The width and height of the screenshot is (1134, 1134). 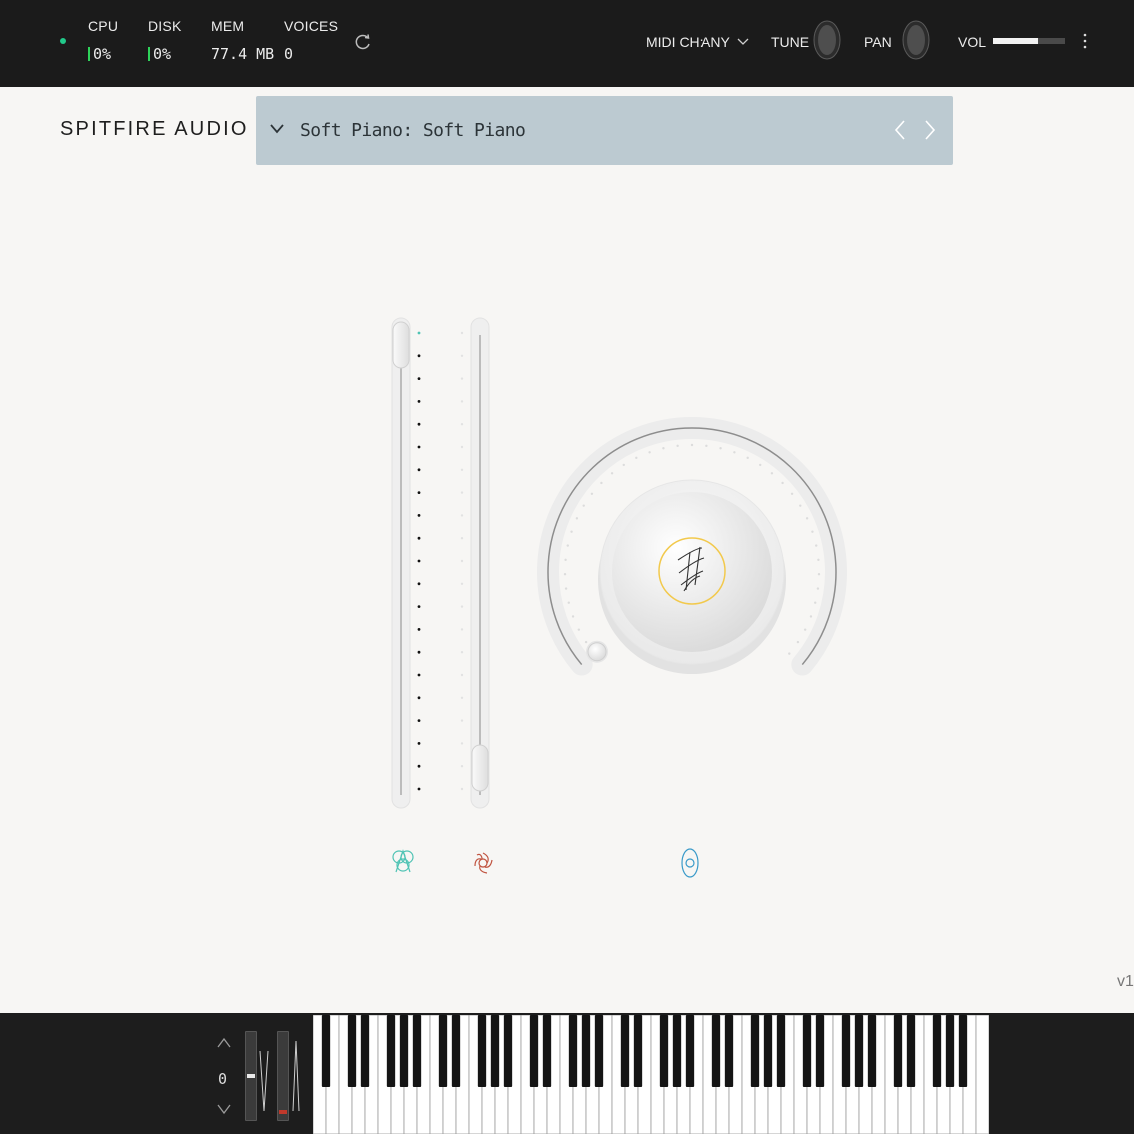 I want to click on mod-wheel, so click(x=283, y=1076).